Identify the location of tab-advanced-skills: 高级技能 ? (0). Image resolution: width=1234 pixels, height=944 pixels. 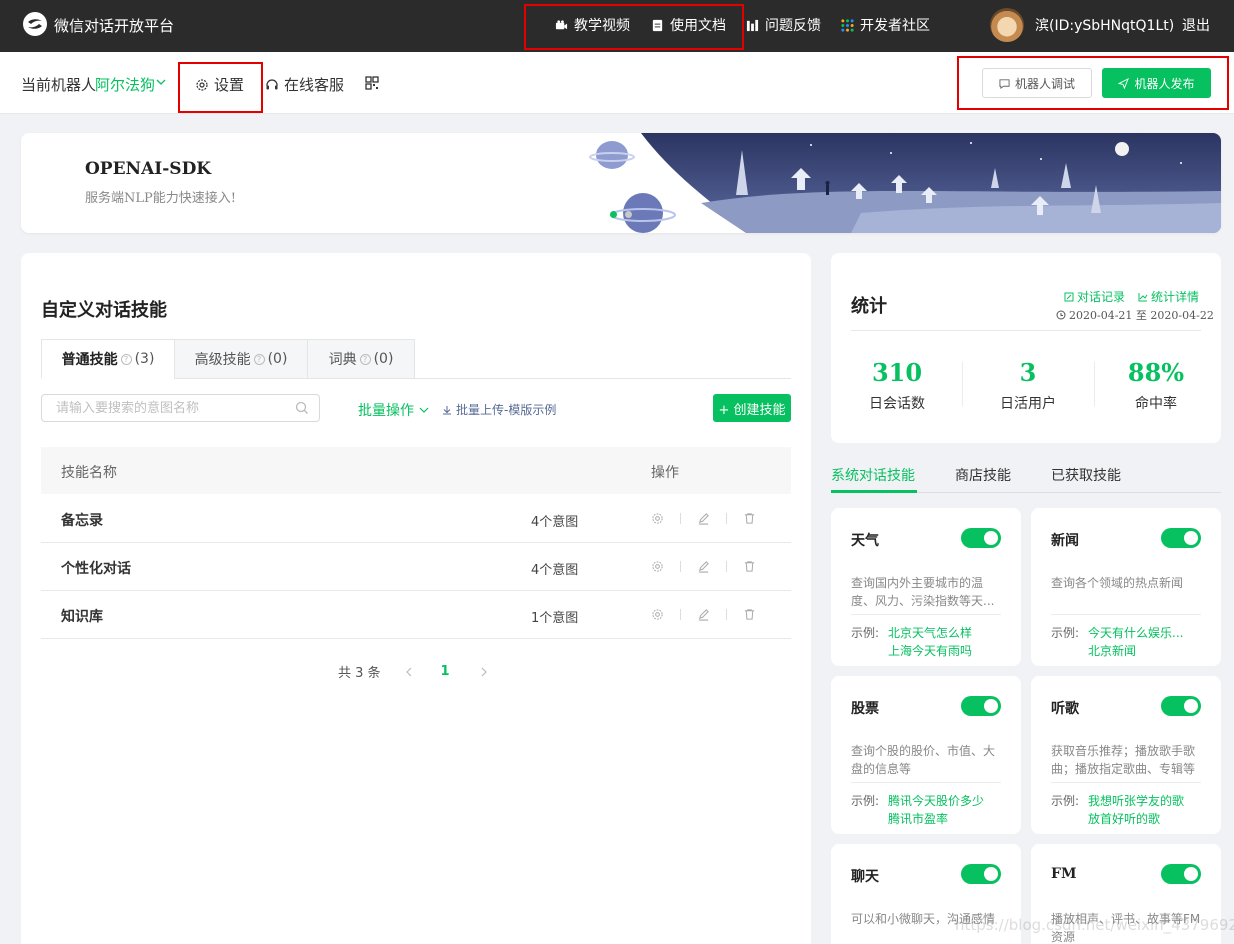
(241, 359).